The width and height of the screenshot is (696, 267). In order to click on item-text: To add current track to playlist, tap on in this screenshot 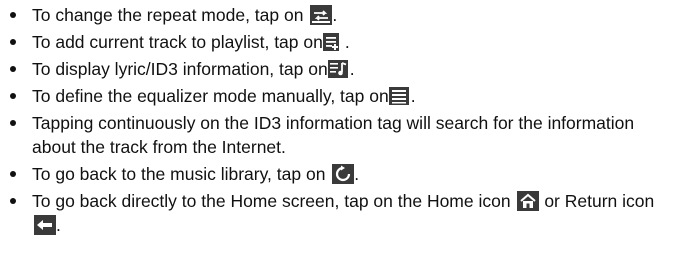, I will do `click(177, 42)`.